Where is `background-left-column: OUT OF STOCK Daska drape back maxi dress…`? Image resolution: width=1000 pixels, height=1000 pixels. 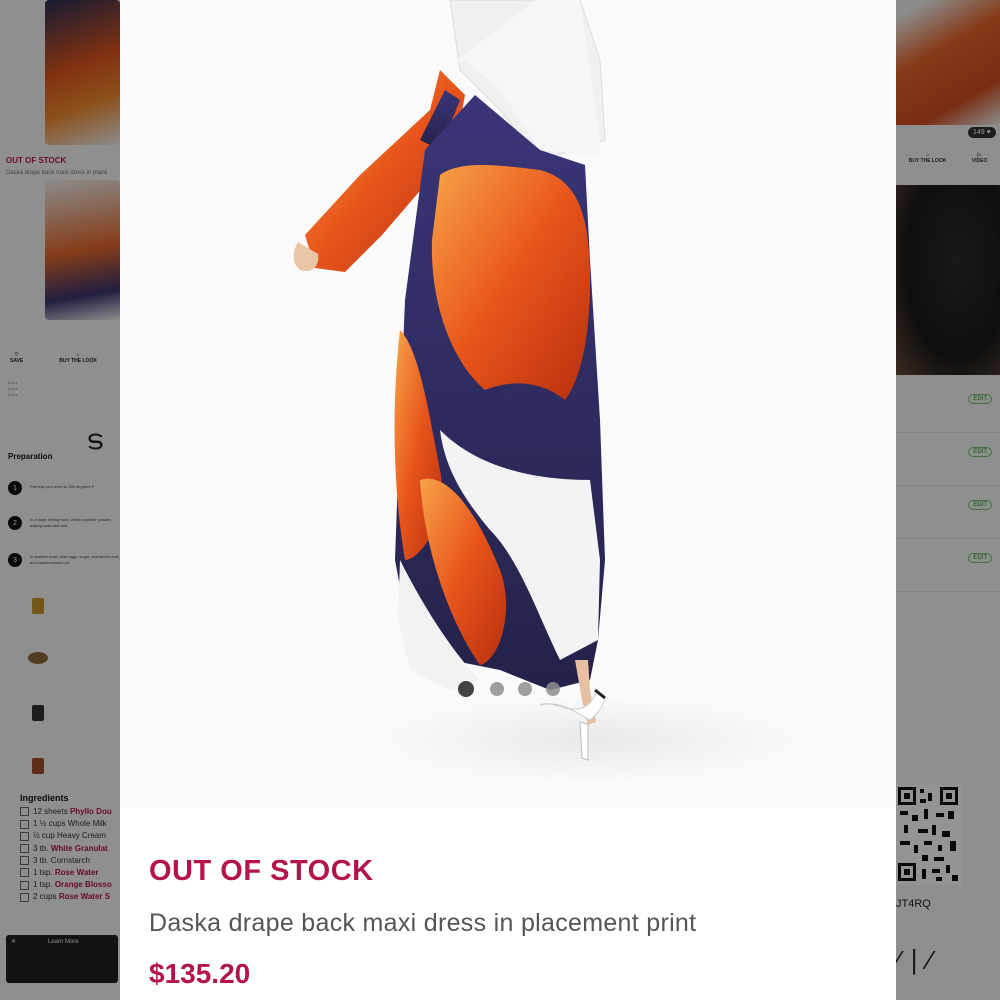 background-left-column: OUT OF STOCK Daska drape back maxi dress… is located at coordinates (60, 500).